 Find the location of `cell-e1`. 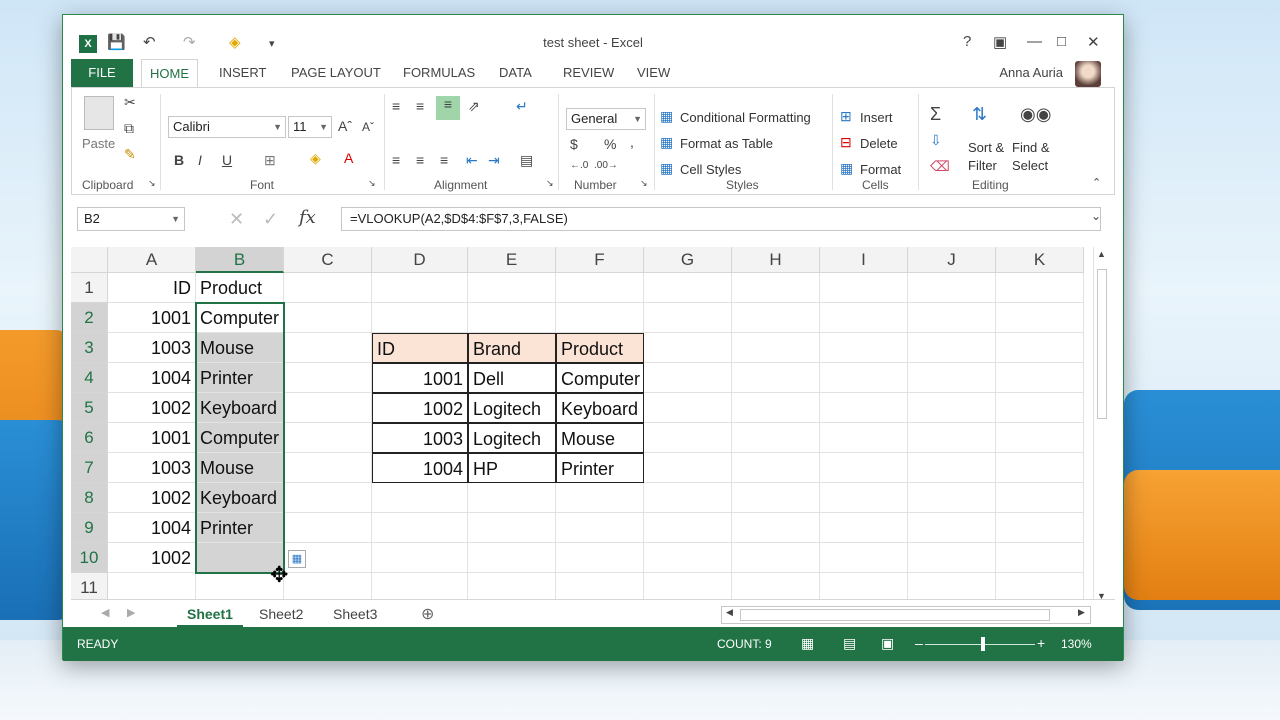

cell-e1 is located at coordinates (512, 288).